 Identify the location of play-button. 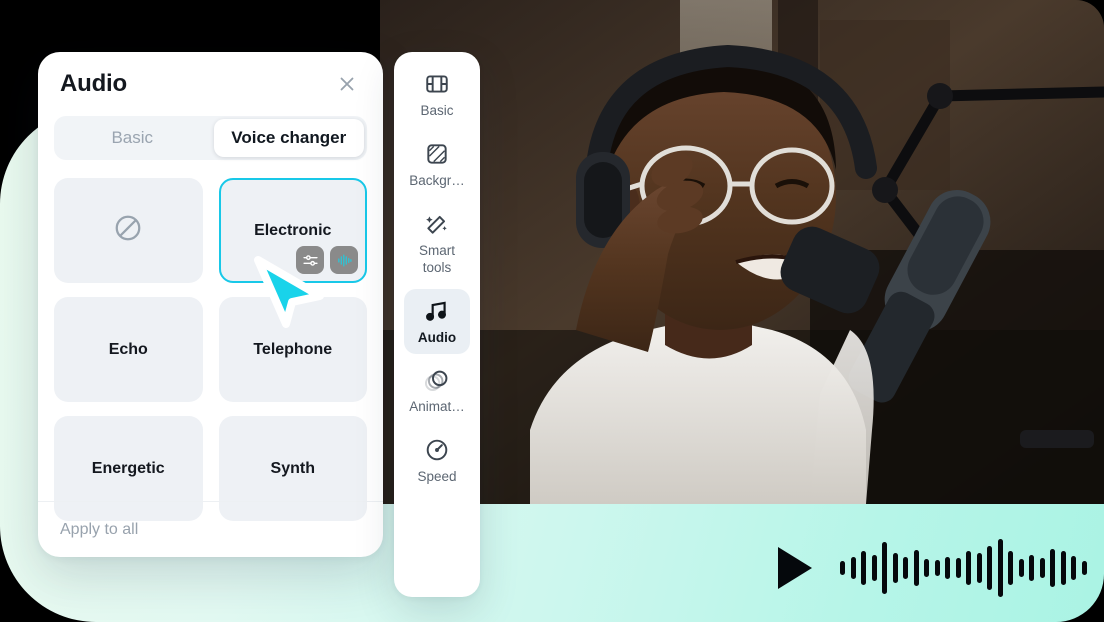
(795, 568).